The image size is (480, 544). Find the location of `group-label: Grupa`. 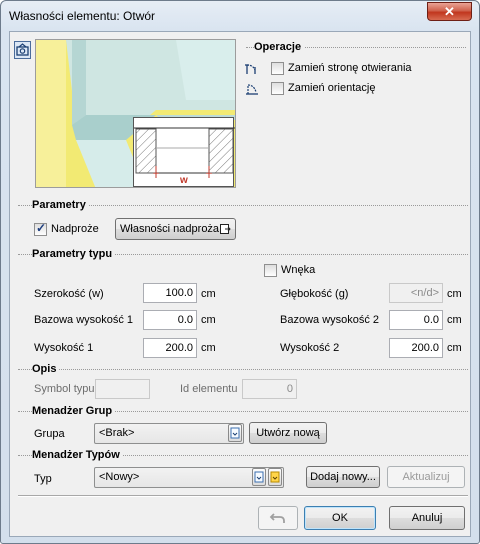

group-label: Grupa is located at coordinates (49, 434).